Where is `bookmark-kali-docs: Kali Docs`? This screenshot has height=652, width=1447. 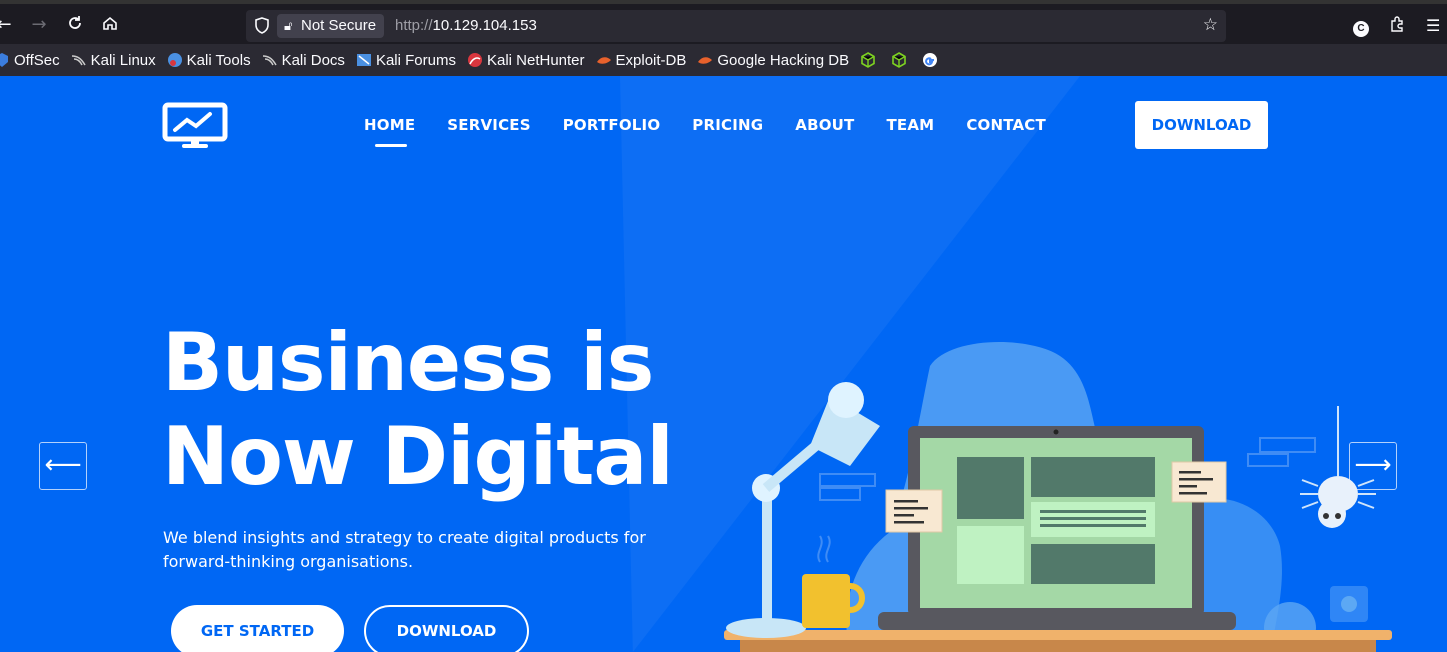 bookmark-kali-docs: Kali Docs is located at coordinates (303, 60).